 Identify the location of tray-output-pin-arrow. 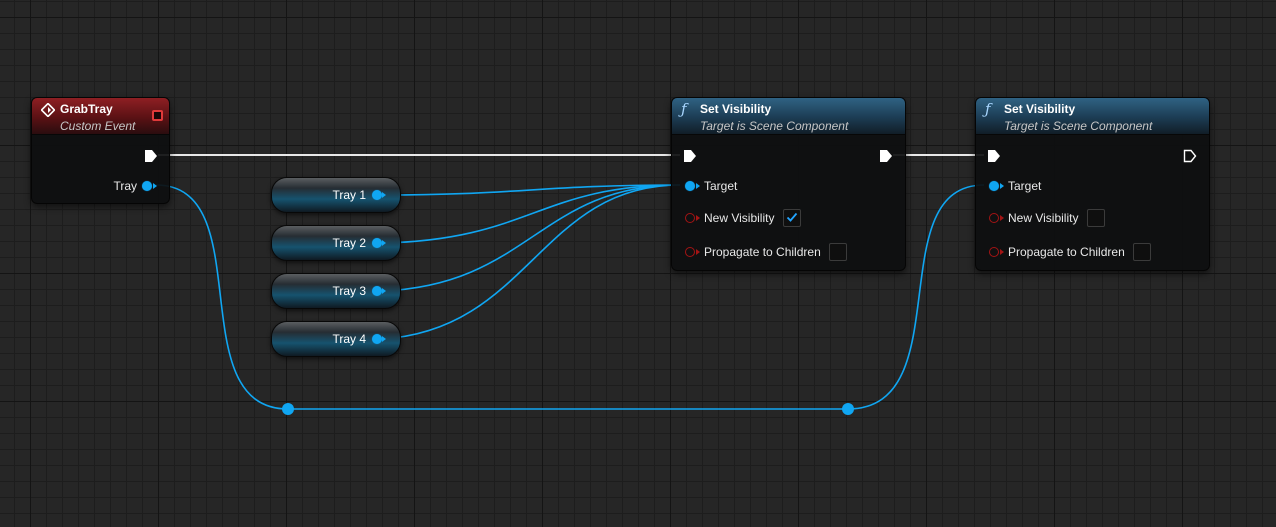
(155, 186).